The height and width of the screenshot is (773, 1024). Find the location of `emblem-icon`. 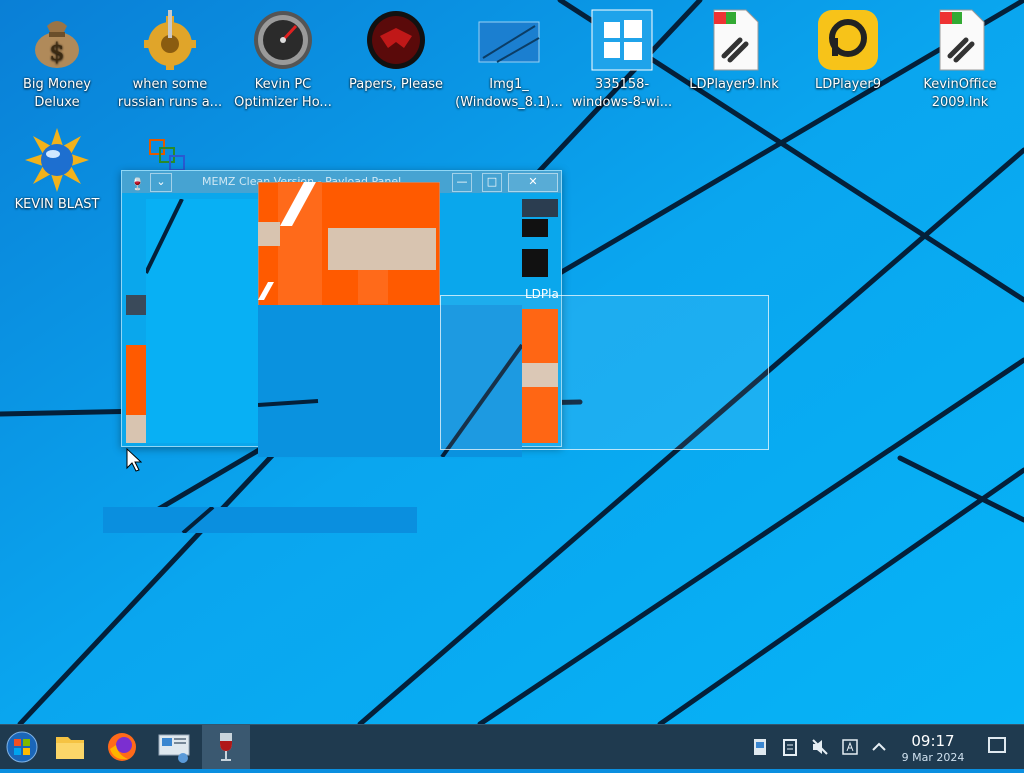

emblem-icon is located at coordinates (396, 40).